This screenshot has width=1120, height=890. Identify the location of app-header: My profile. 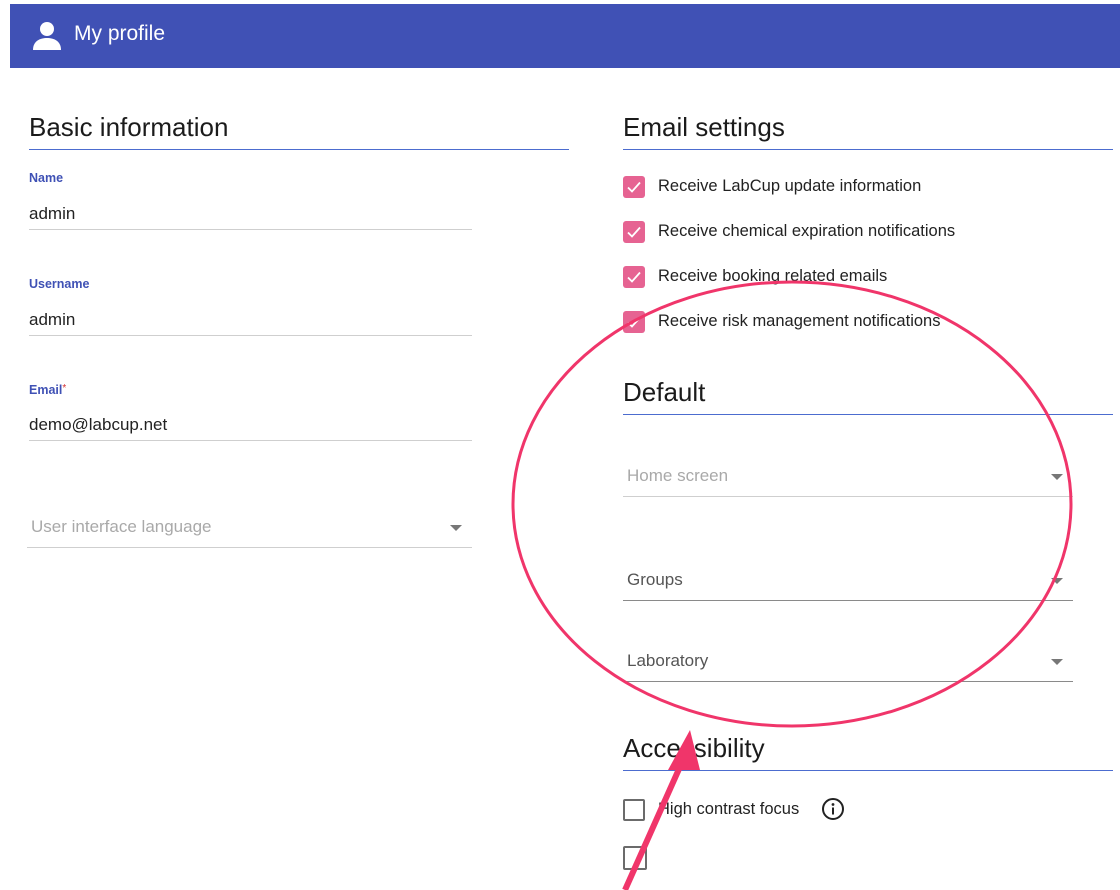
(565, 36).